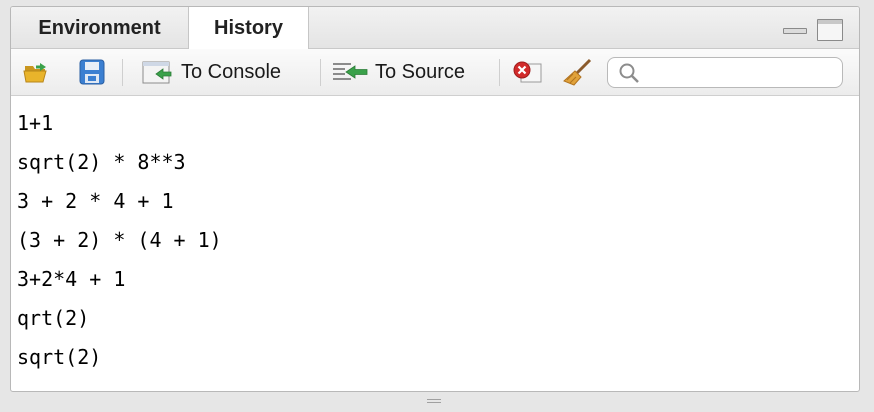 The width and height of the screenshot is (874, 412). Describe the element at coordinates (350, 71) in the screenshot. I see `send-to-source-icon` at that location.